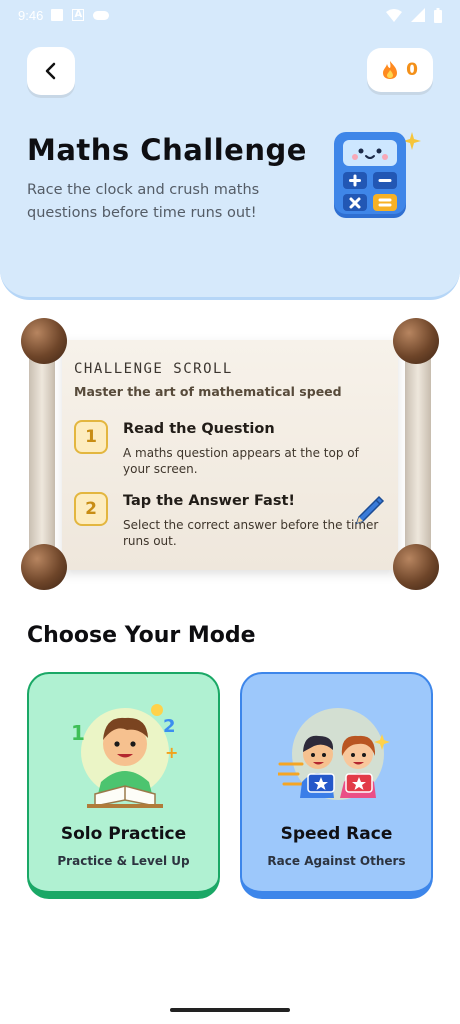 This screenshot has width=460, height=1024. What do you see at coordinates (199, 429) in the screenshot?
I see `step-title: Read the Question` at bounding box center [199, 429].